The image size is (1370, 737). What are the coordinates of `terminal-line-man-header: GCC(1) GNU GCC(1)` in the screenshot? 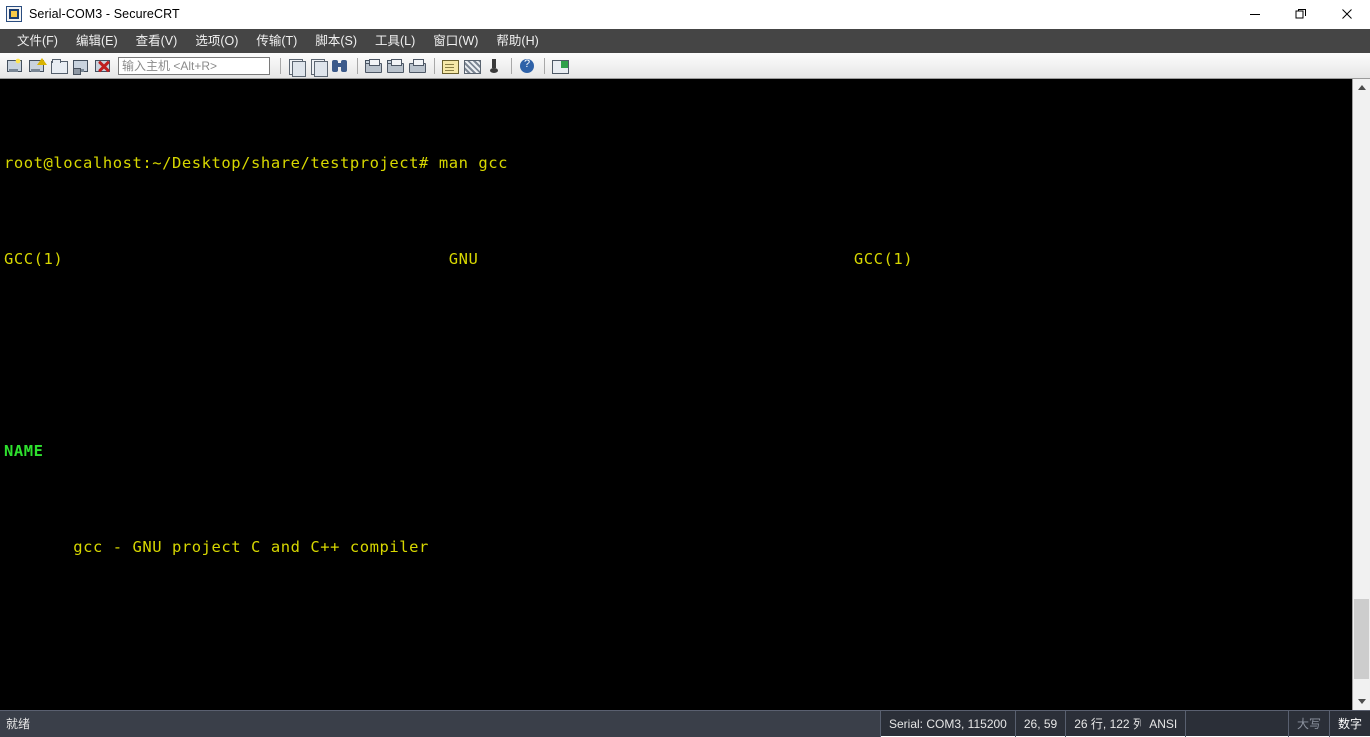 It's located at (678, 259).